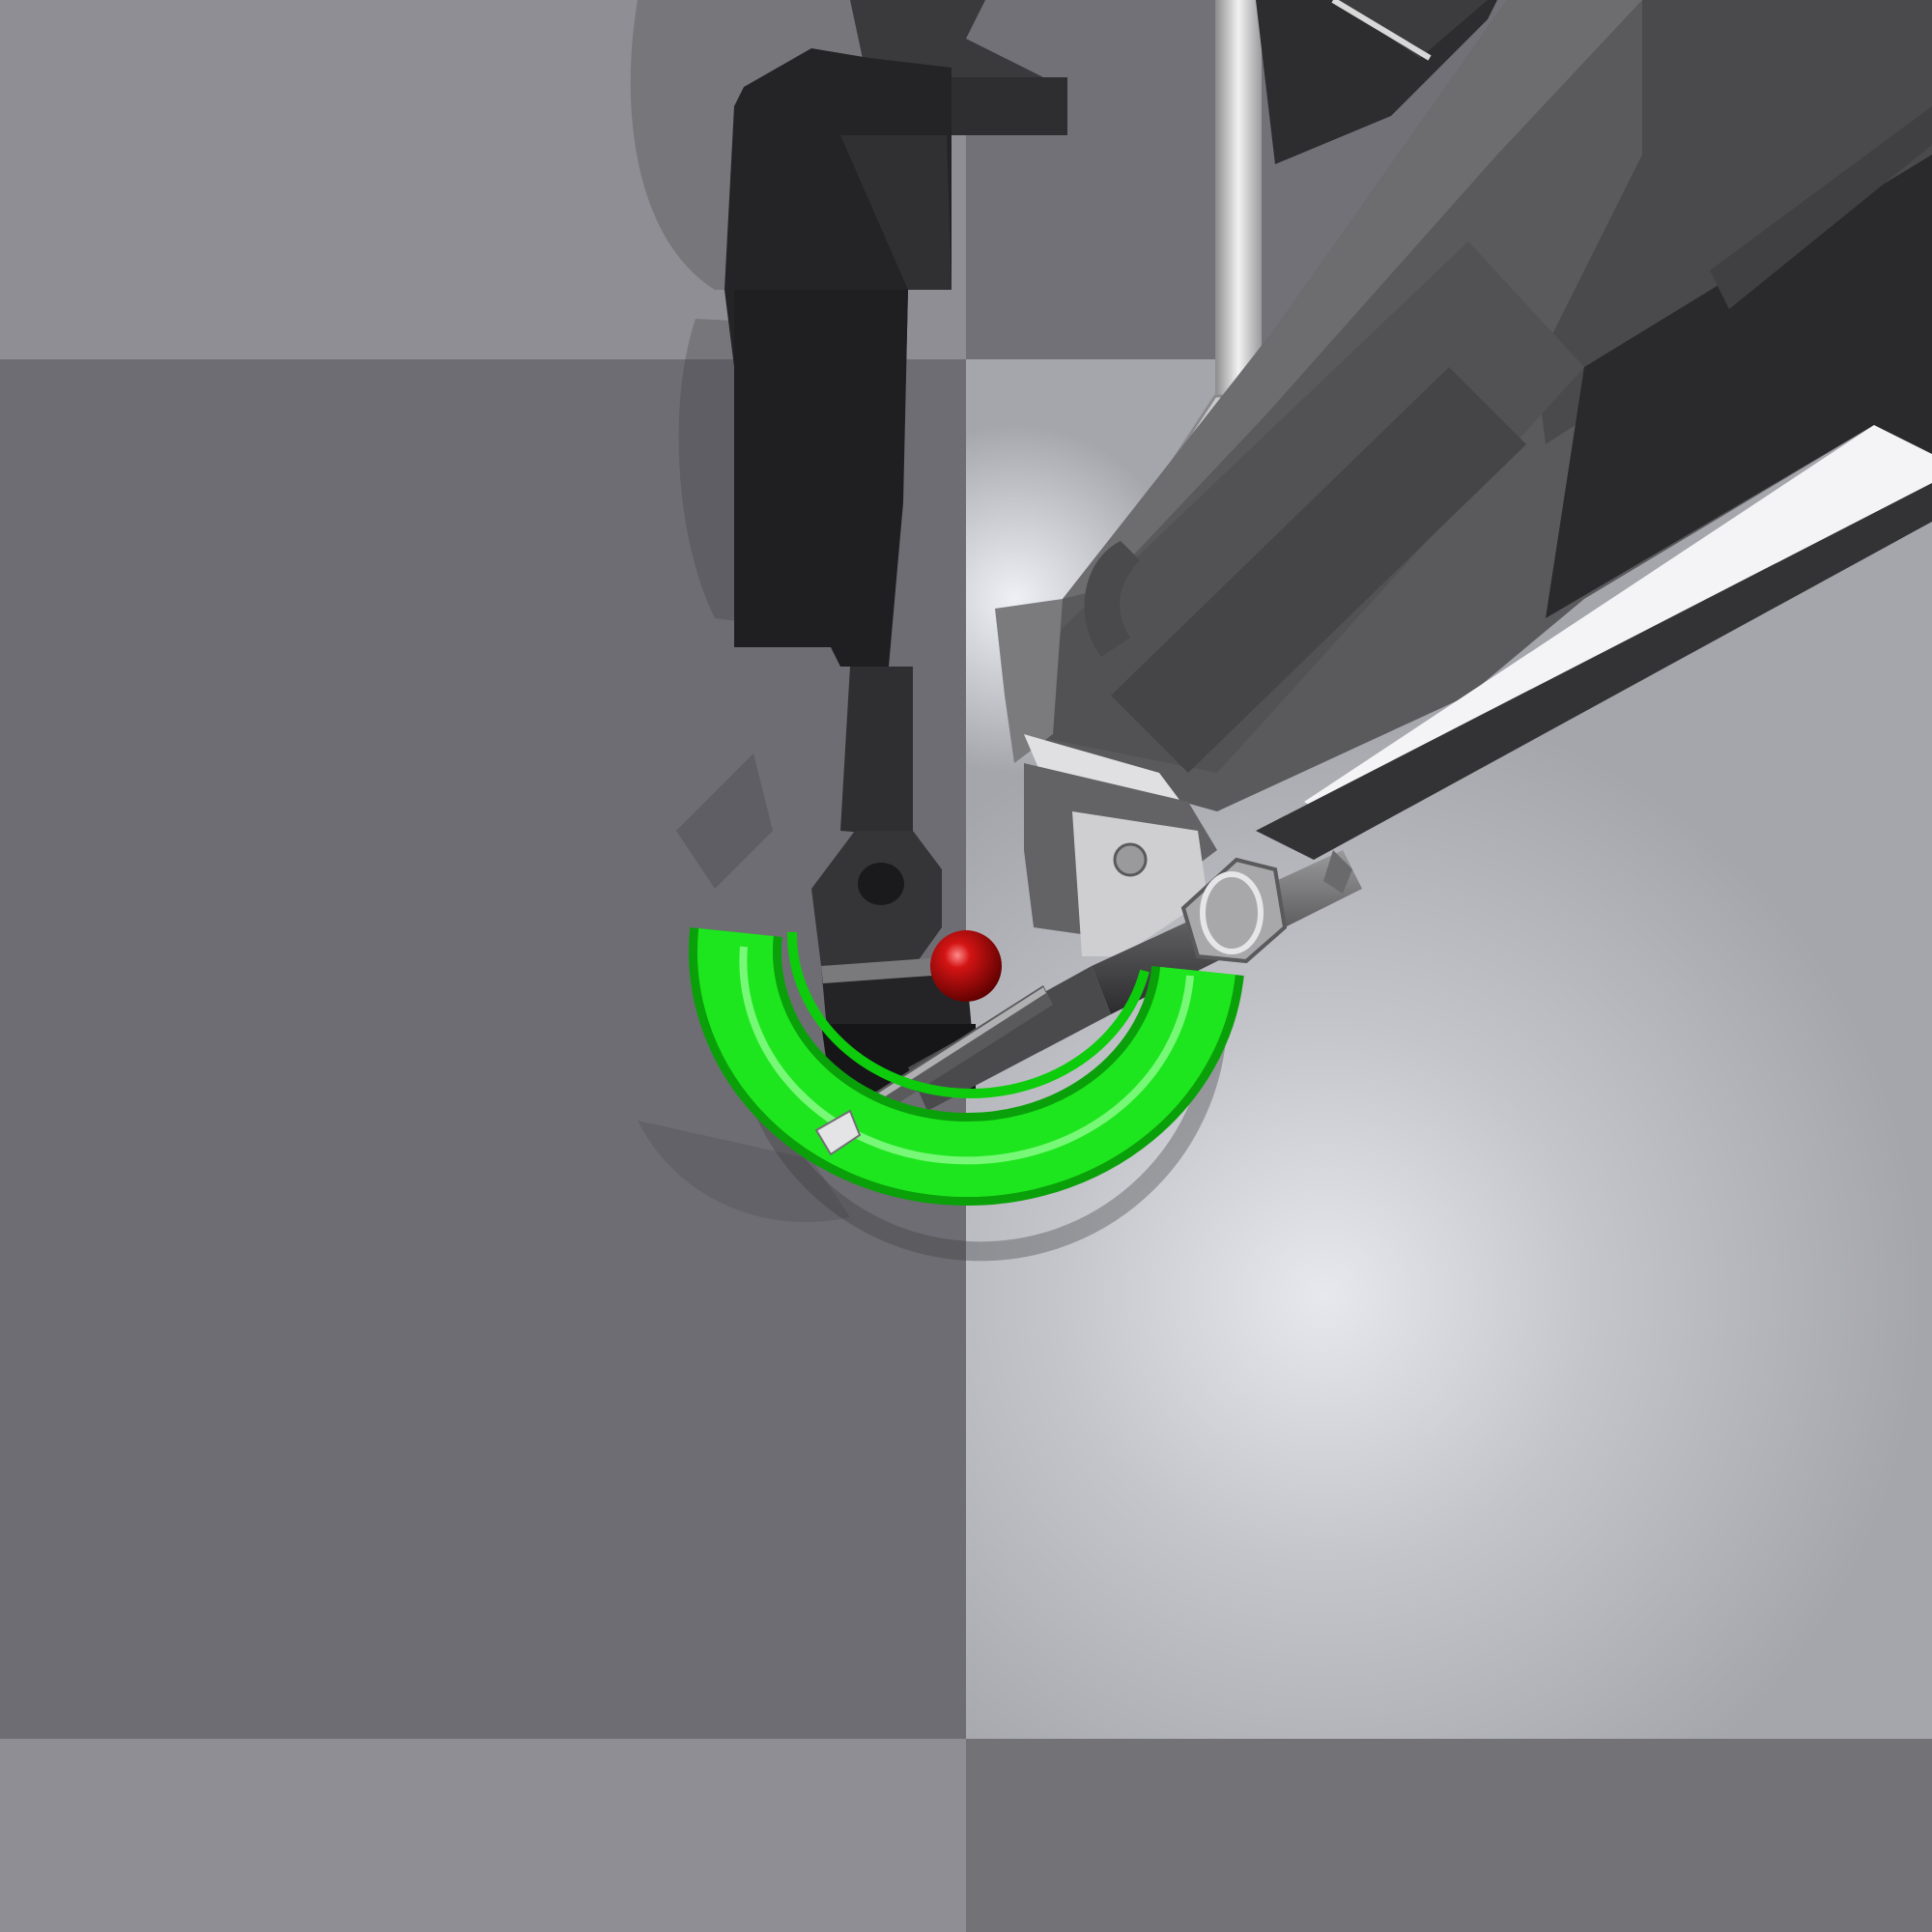  What do you see at coordinates (1130, 859) in the screenshot?
I see `right-arm-bolt` at bounding box center [1130, 859].